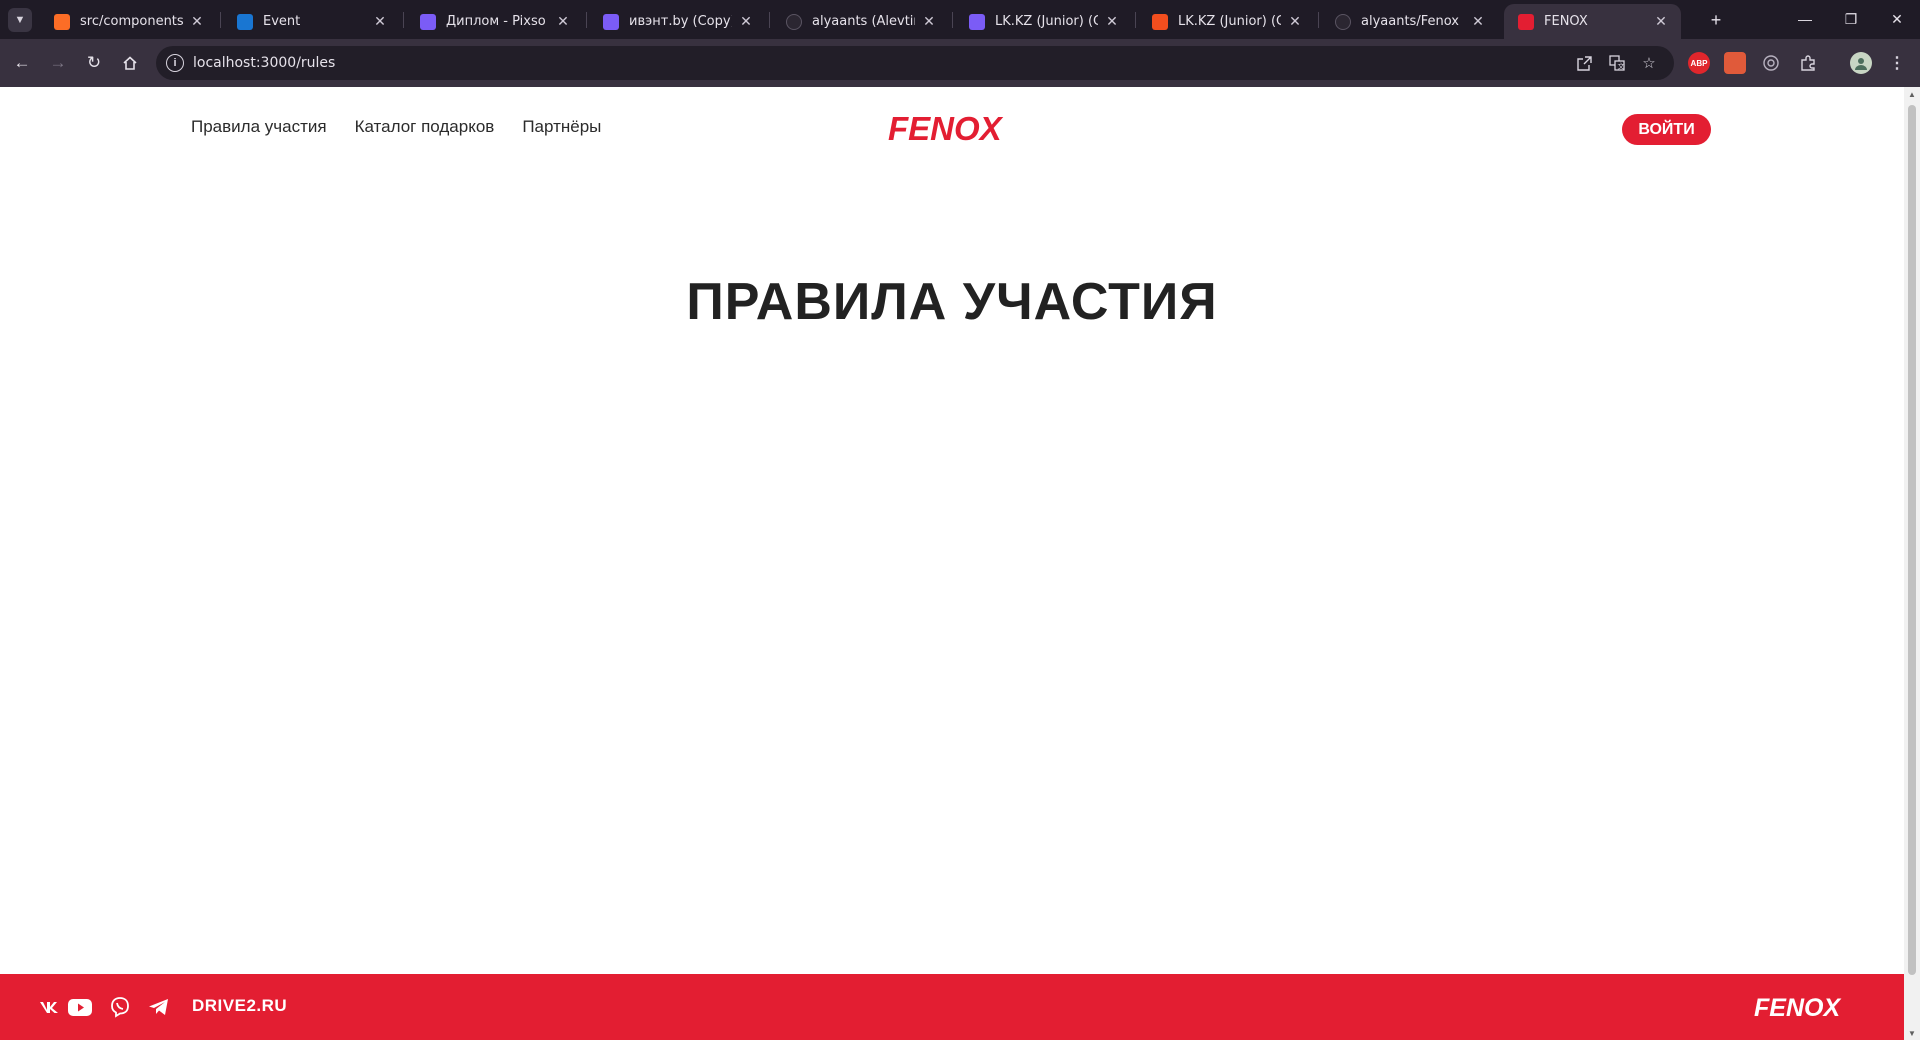 The width and height of the screenshot is (1920, 1040). Describe the element at coordinates (915, 63) in the screenshot. I see `address-bar: i localhost:3000/rules 文 ☆` at that location.